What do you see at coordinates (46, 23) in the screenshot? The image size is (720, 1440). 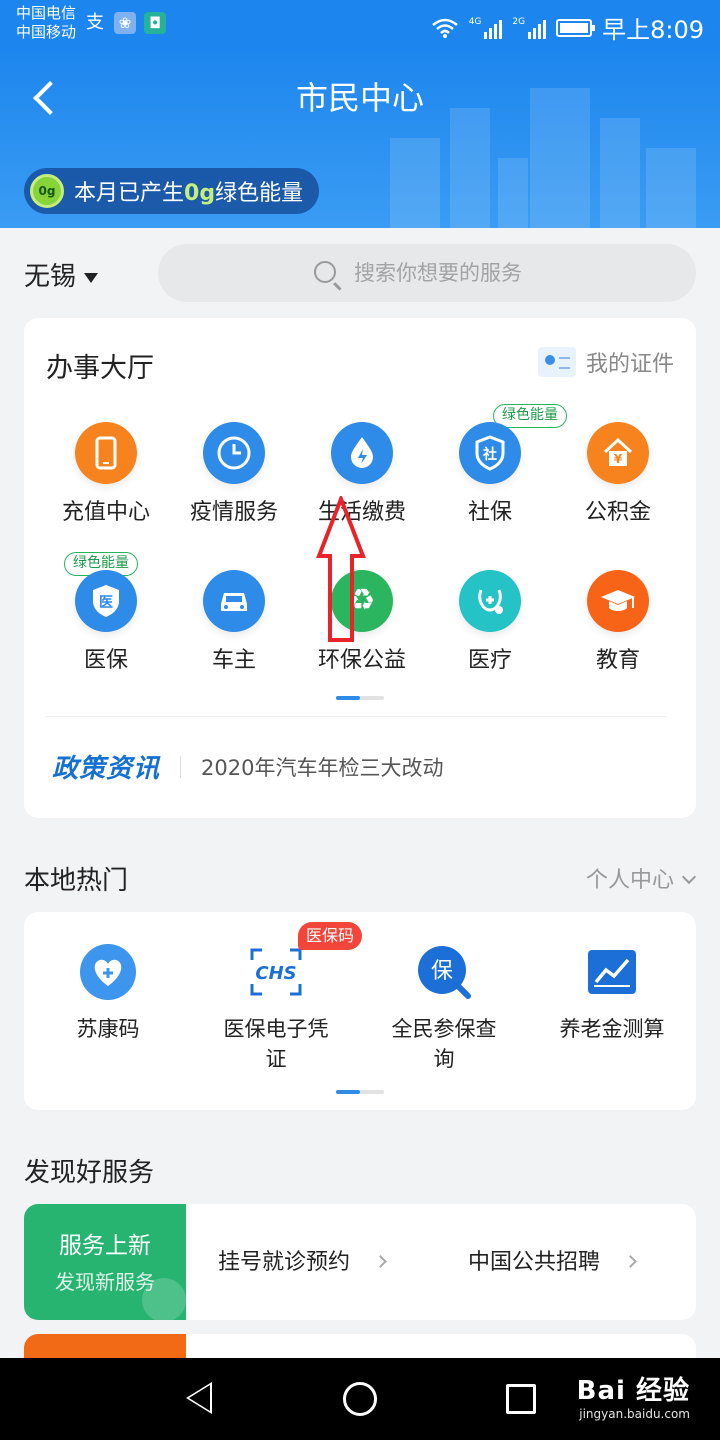 I see `carrier-info: 中国电信 中国移动` at bounding box center [46, 23].